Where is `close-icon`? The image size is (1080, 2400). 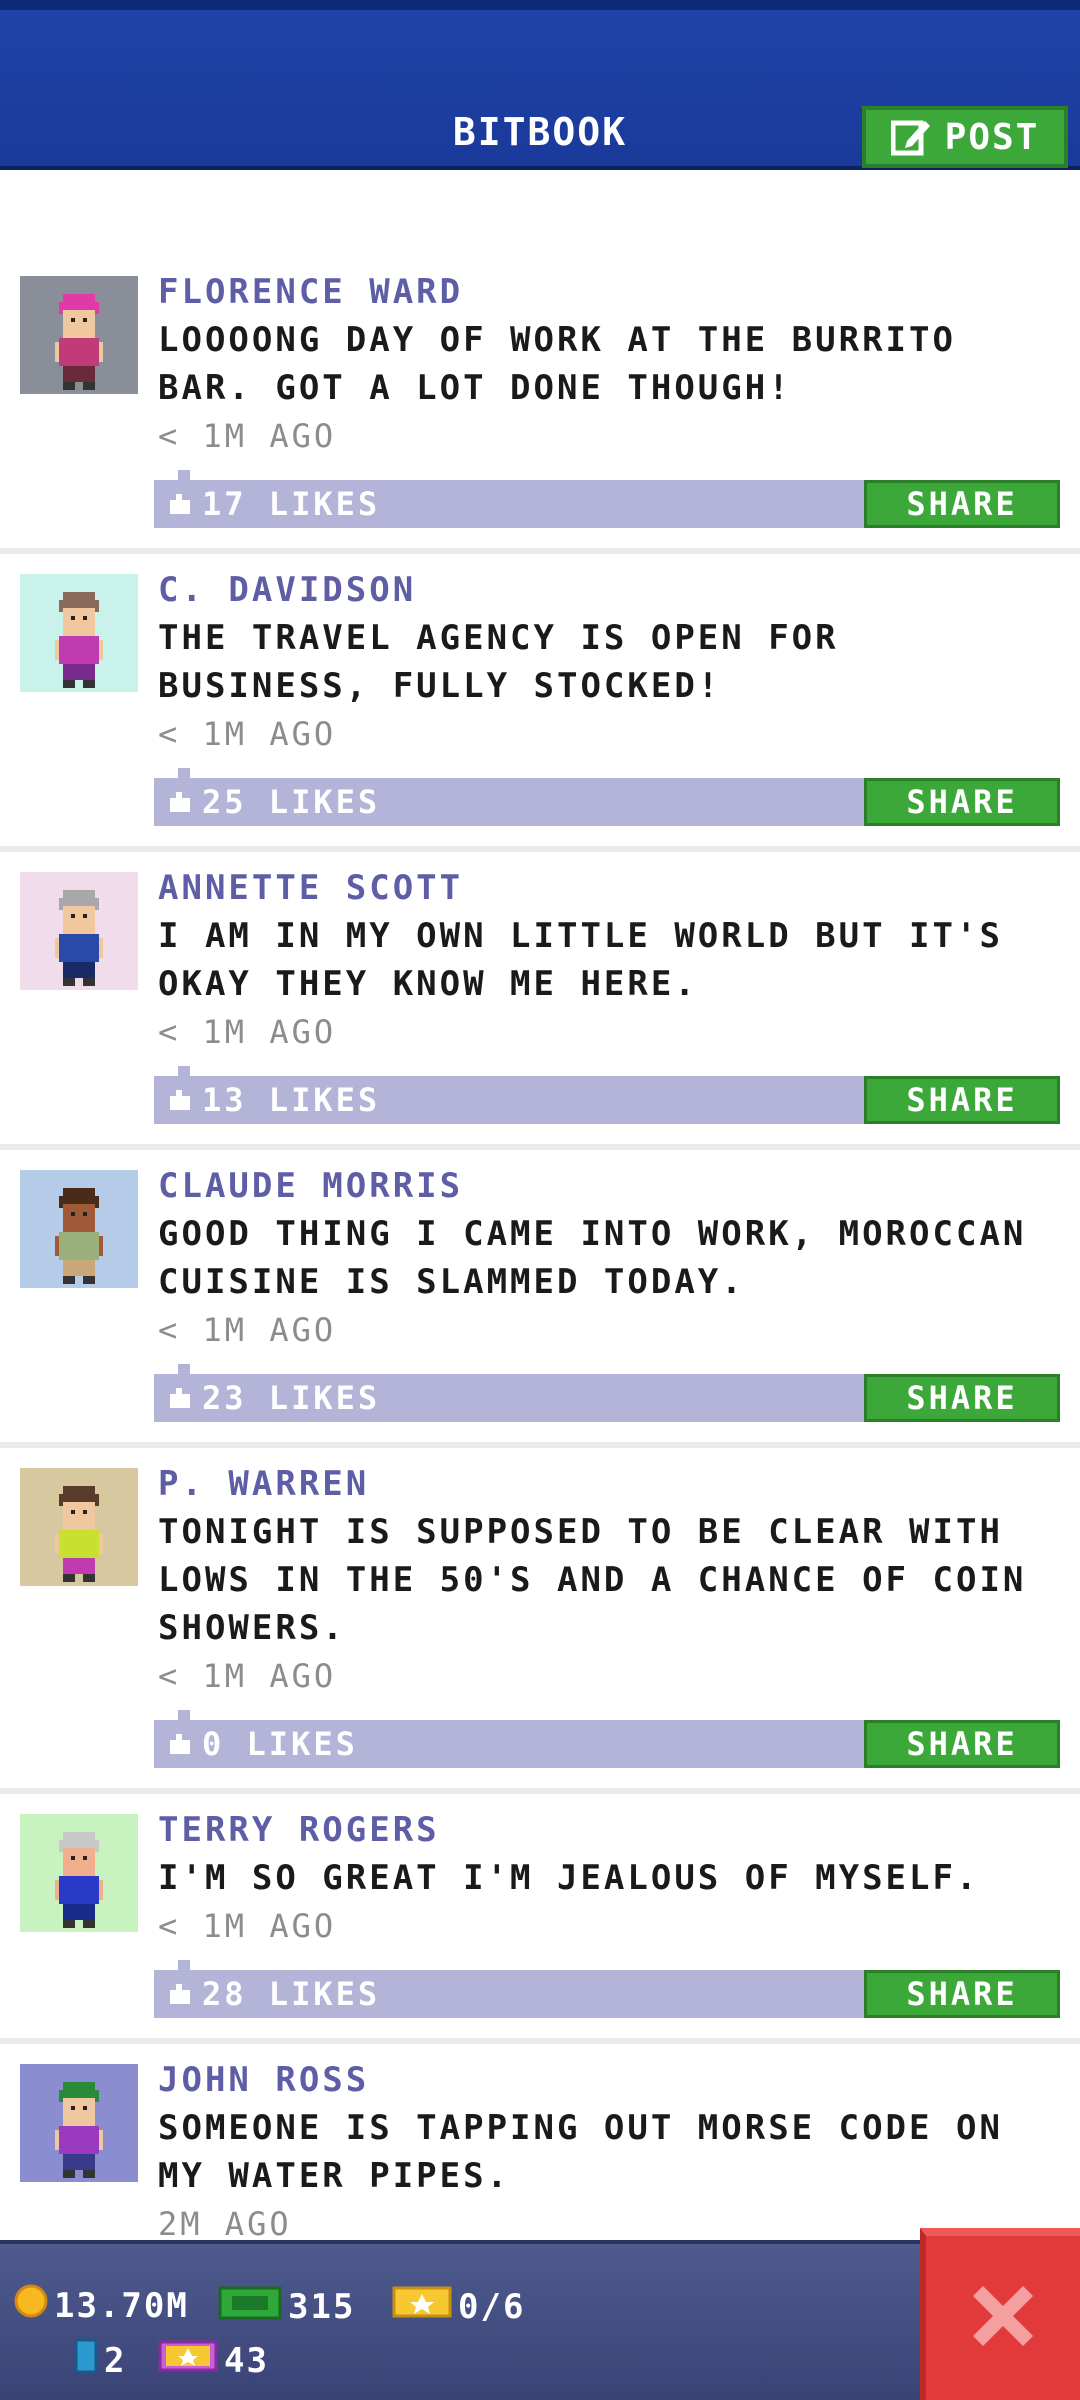
close-icon is located at coordinates (1003, 2318).